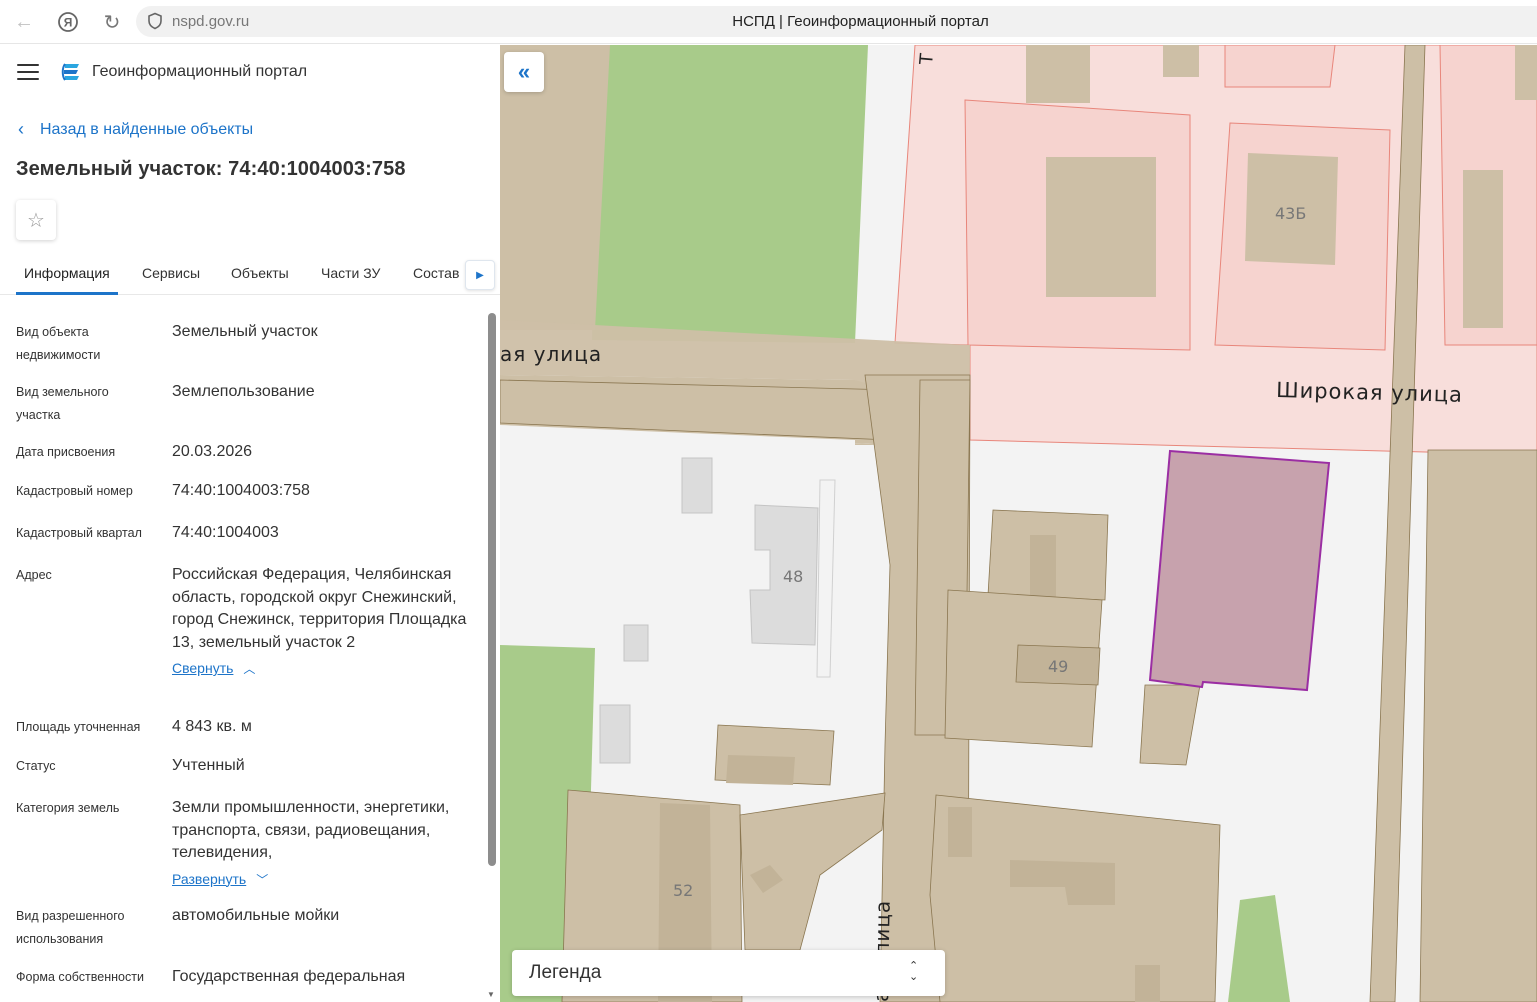 Image resolution: width=1537 pixels, height=1002 pixels. What do you see at coordinates (67, 293) in the screenshot?
I see `active-tab-indicator` at bounding box center [67, 293].